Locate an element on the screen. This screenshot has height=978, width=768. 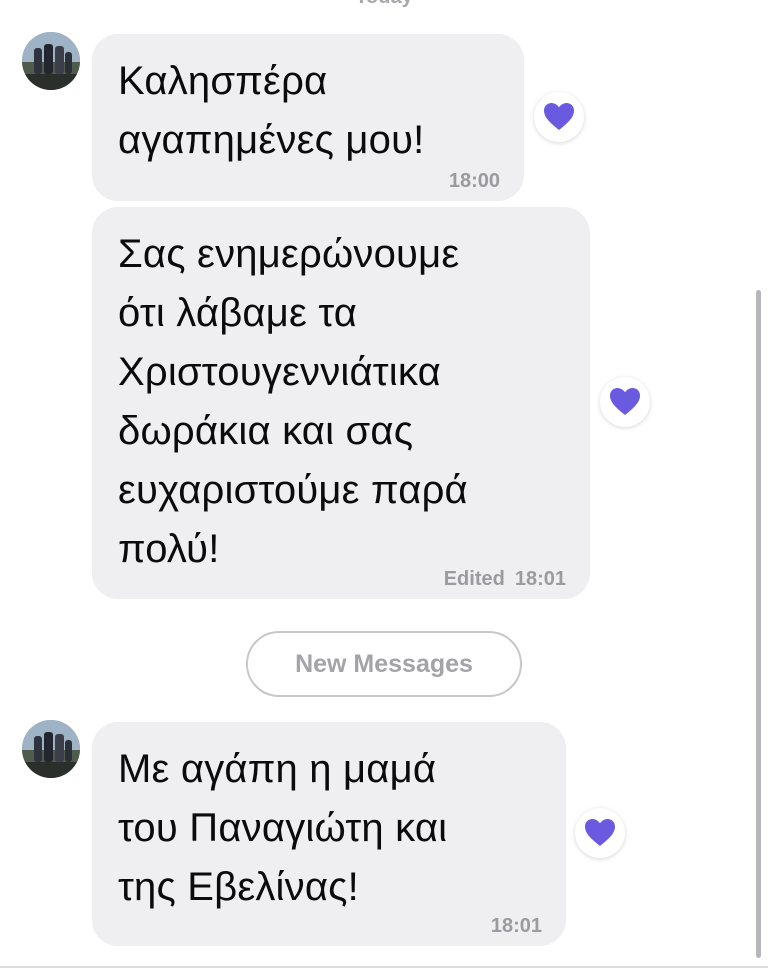
message-bubble: Καλησπέρα αγαπημένες μου! 18:00 is located at coordinates (308, 117).